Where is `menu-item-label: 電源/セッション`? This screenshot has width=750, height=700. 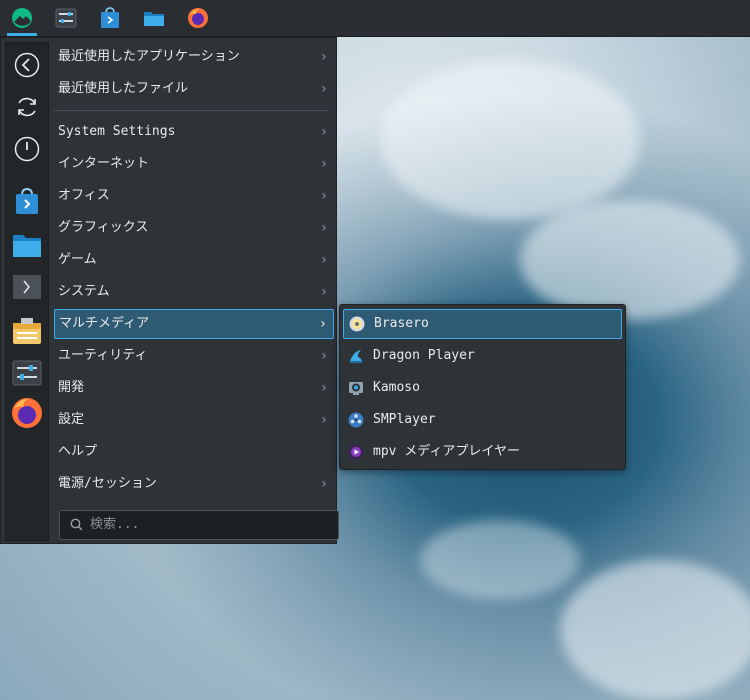
menu-item-label: 電源/セッション is located at coordinates (107, 483).